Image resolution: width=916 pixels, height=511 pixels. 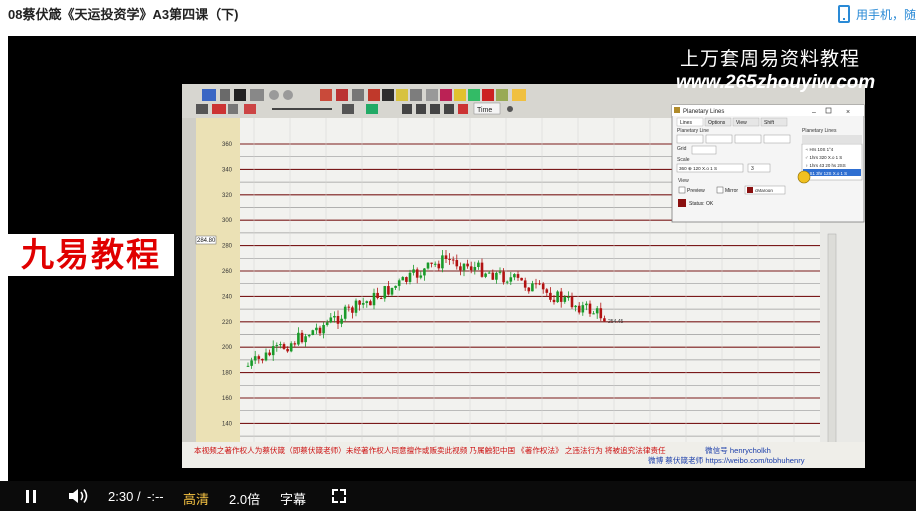 What do you see at coordinates (819, 149) in the screenshot?
I see `planetary-line-item: ♃ Hrs 10S 1°4` at bounding box center [819, 149].